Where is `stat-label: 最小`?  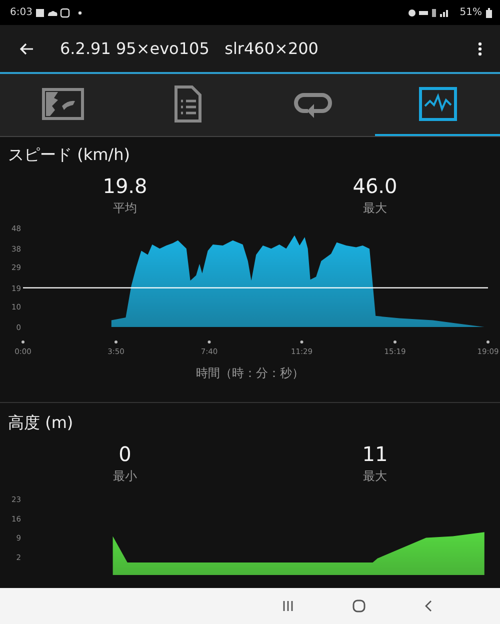 stat-label: 最小 is located at coordinates (125, 476).